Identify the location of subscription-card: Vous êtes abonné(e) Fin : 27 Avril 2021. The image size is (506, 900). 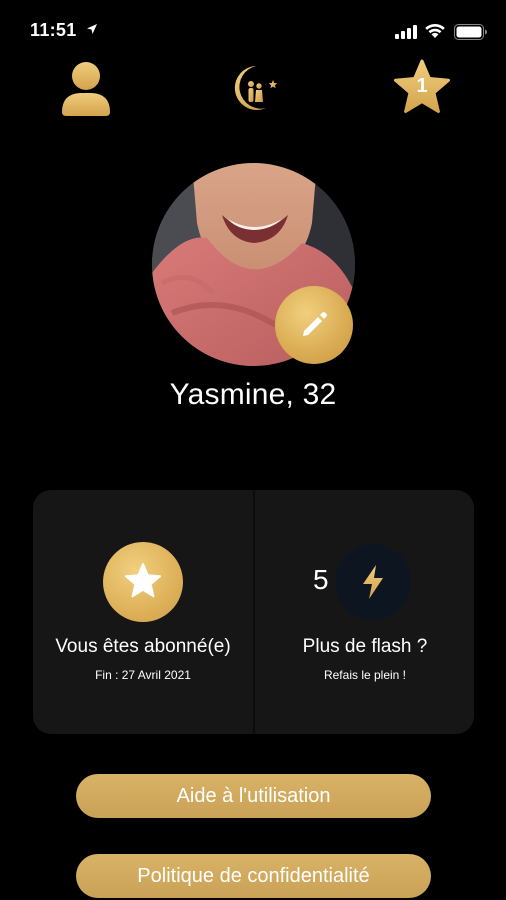
(143, 612).